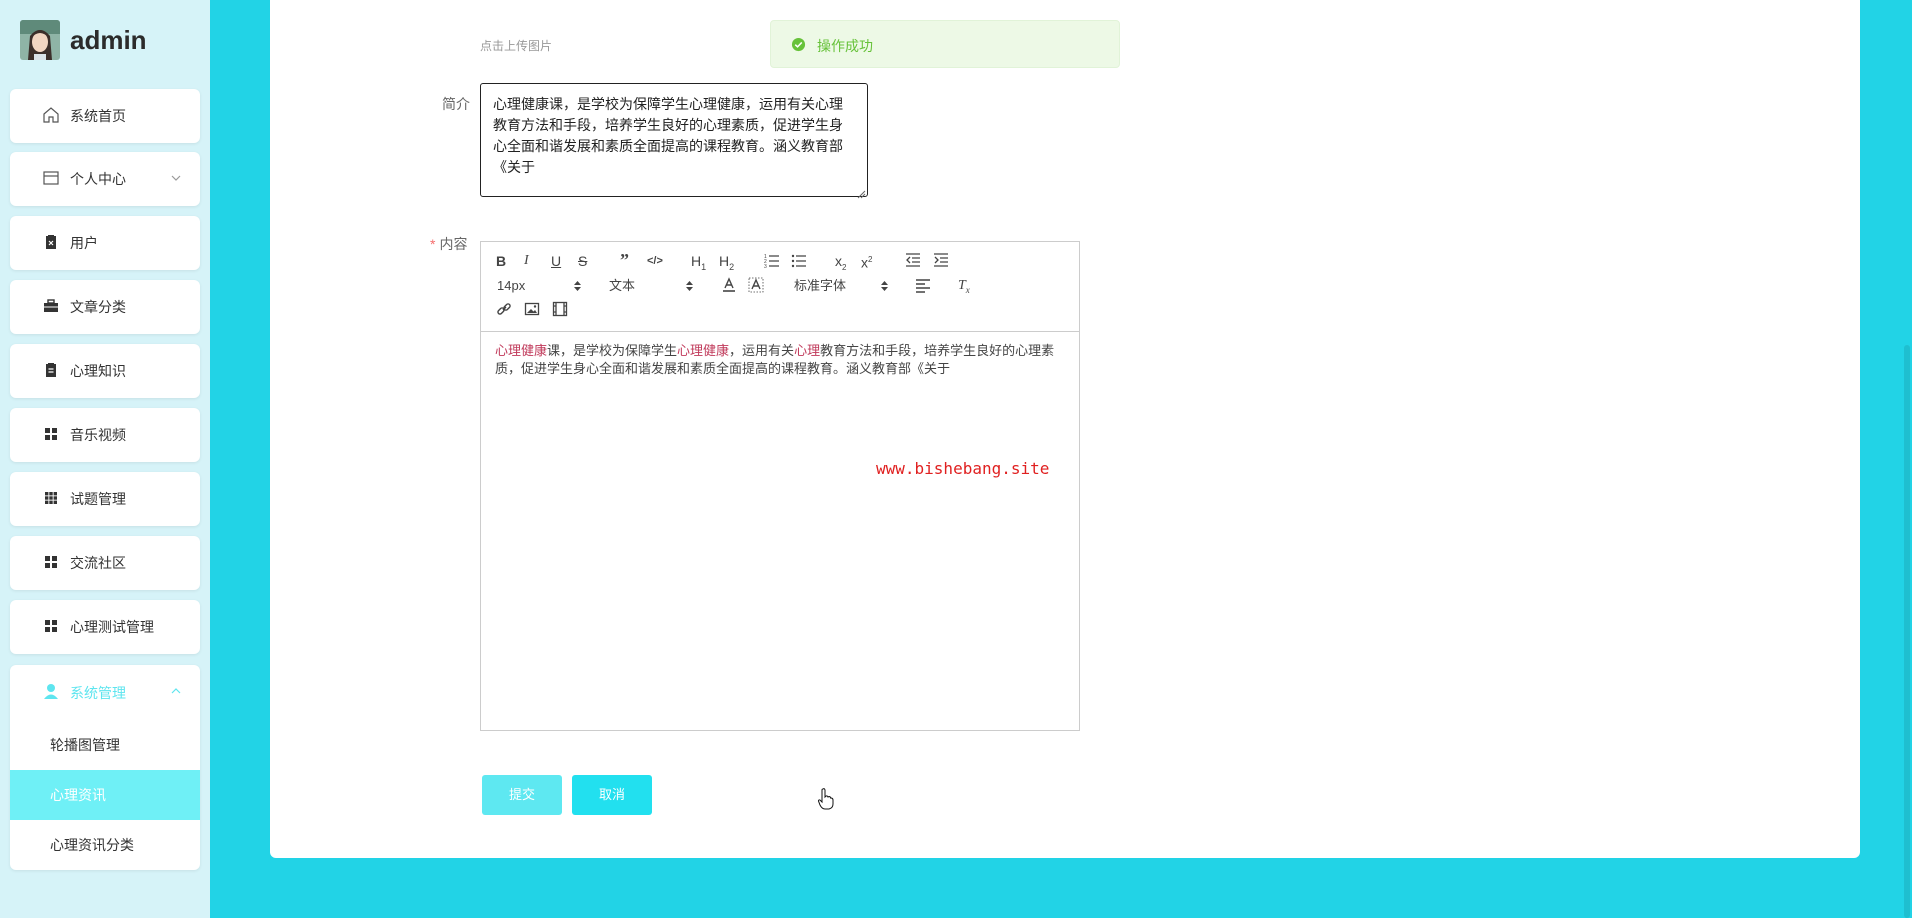 The image size is (1912, 918). Describe the element at coordinates (729, 286) in the screenshot. I see `font-color-icon` at that location.